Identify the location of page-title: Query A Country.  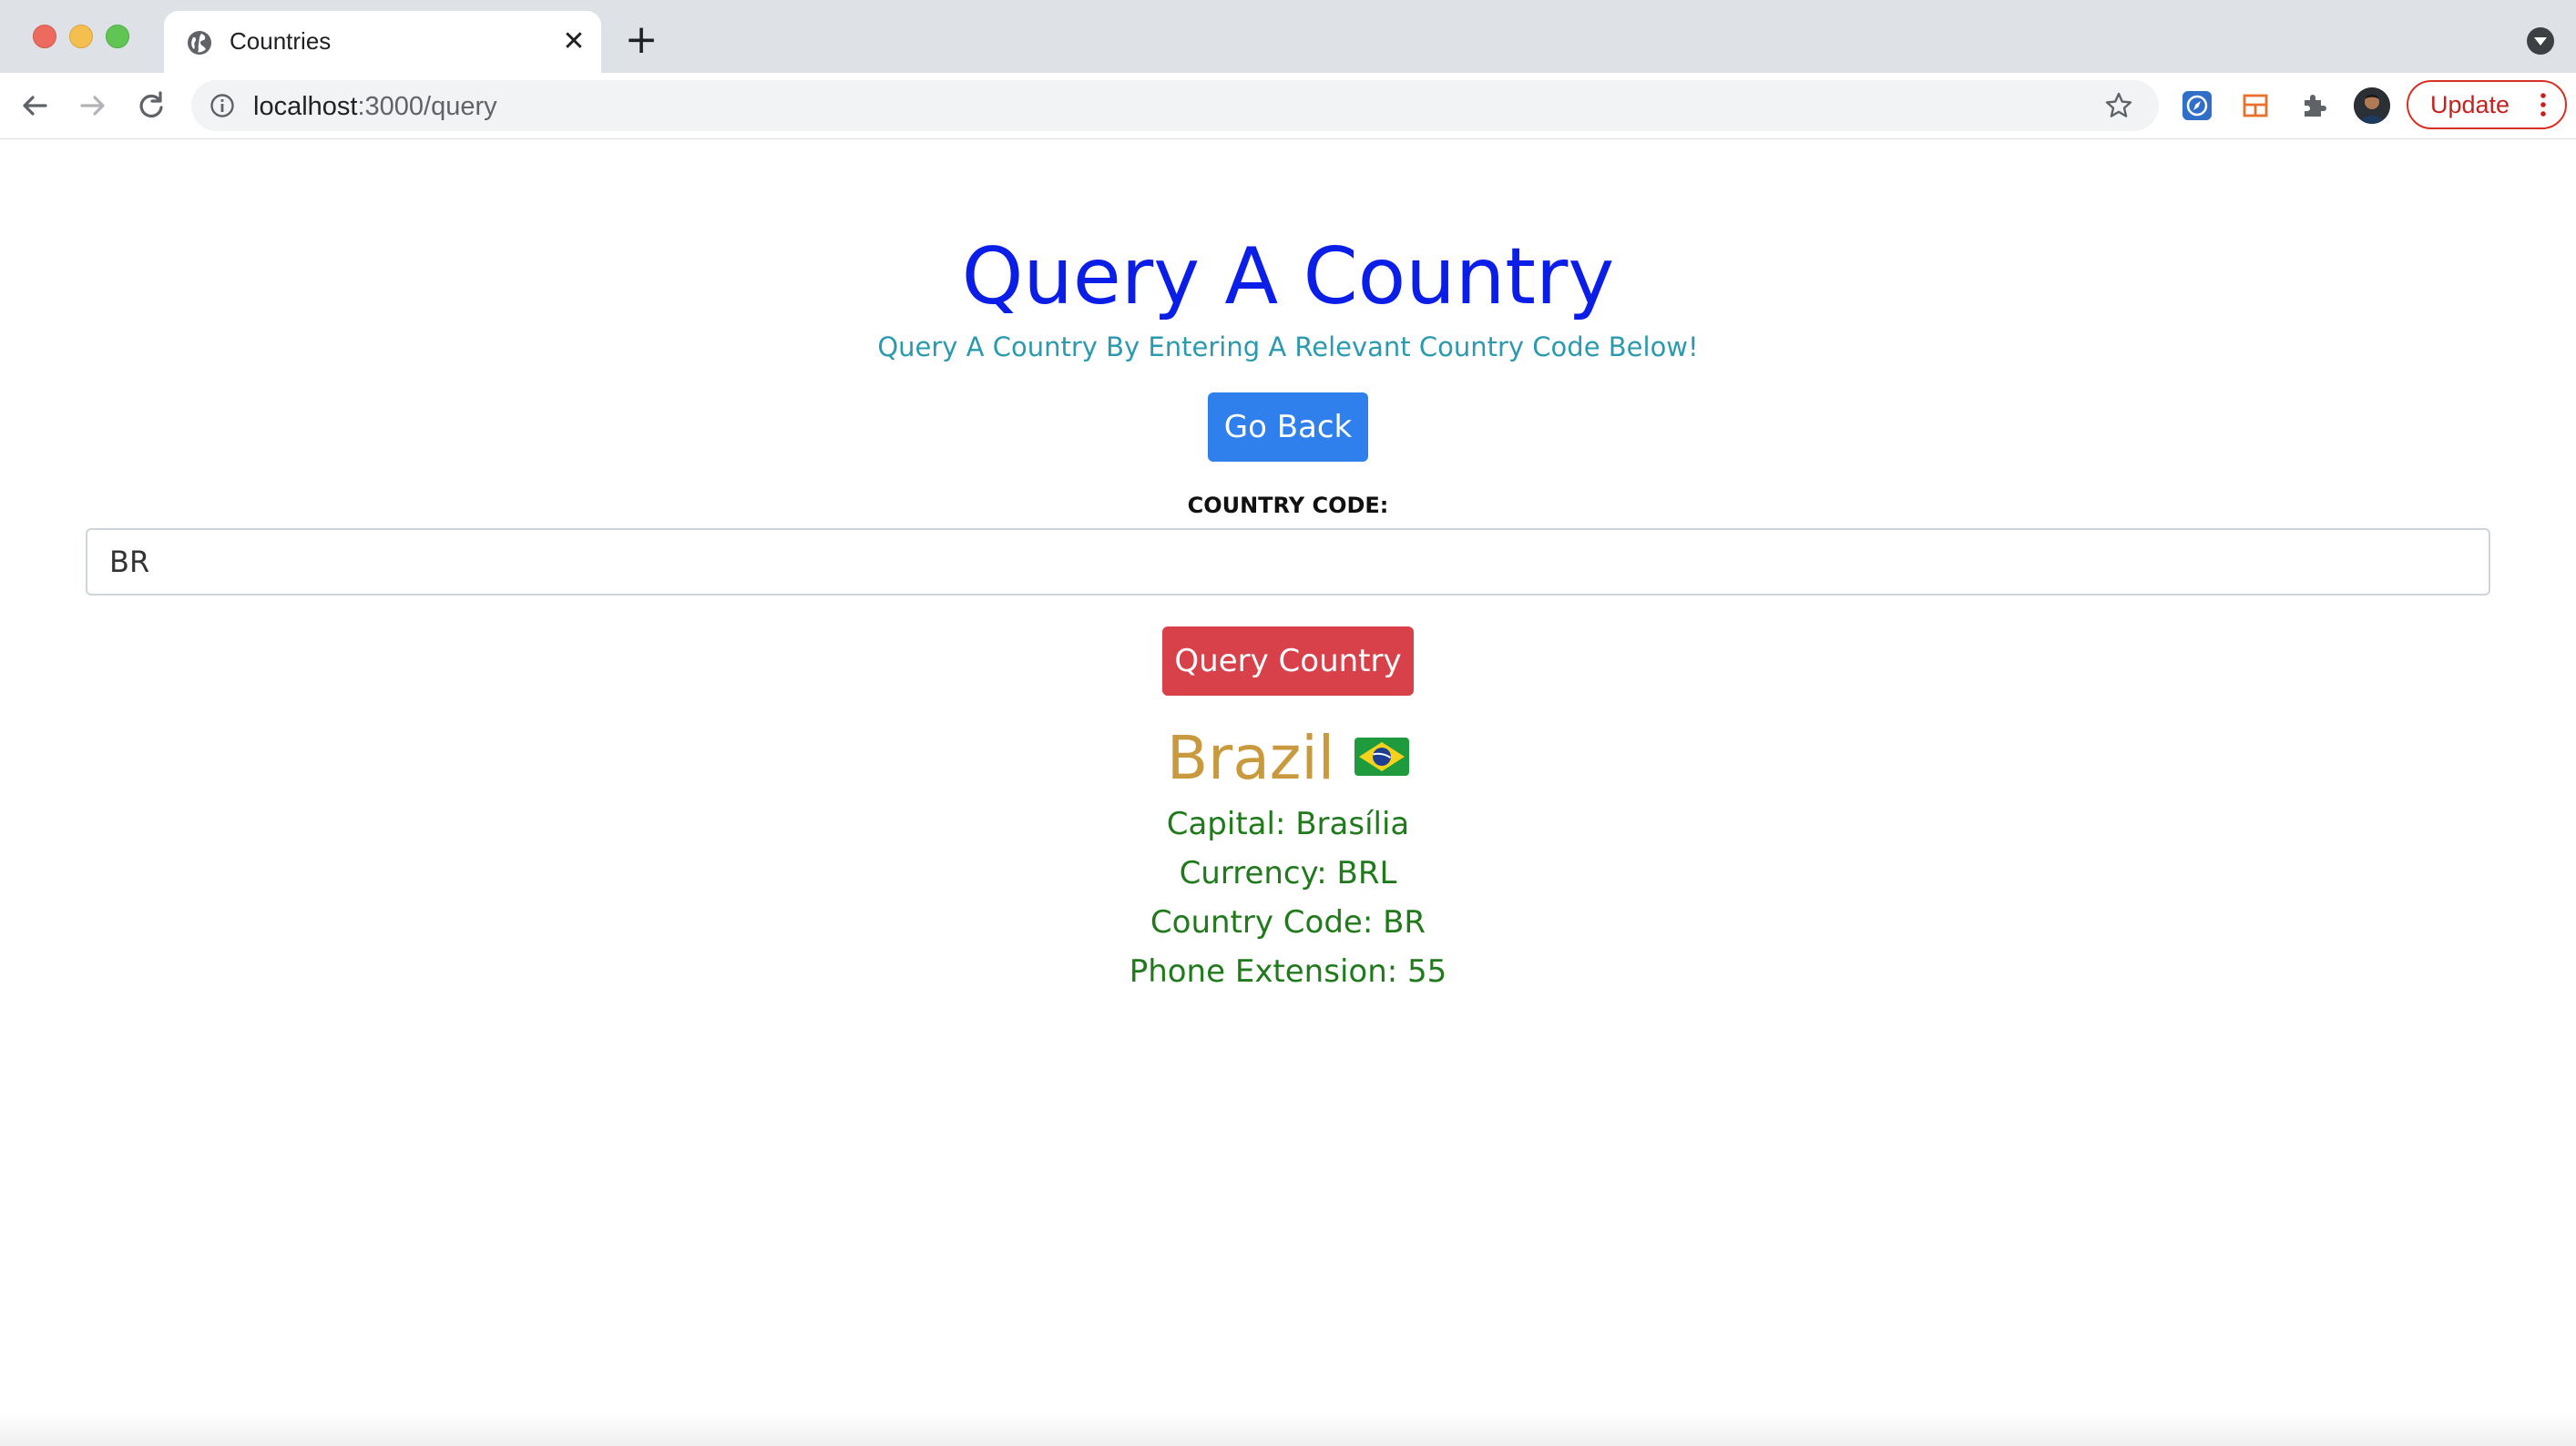
(1288, 276).